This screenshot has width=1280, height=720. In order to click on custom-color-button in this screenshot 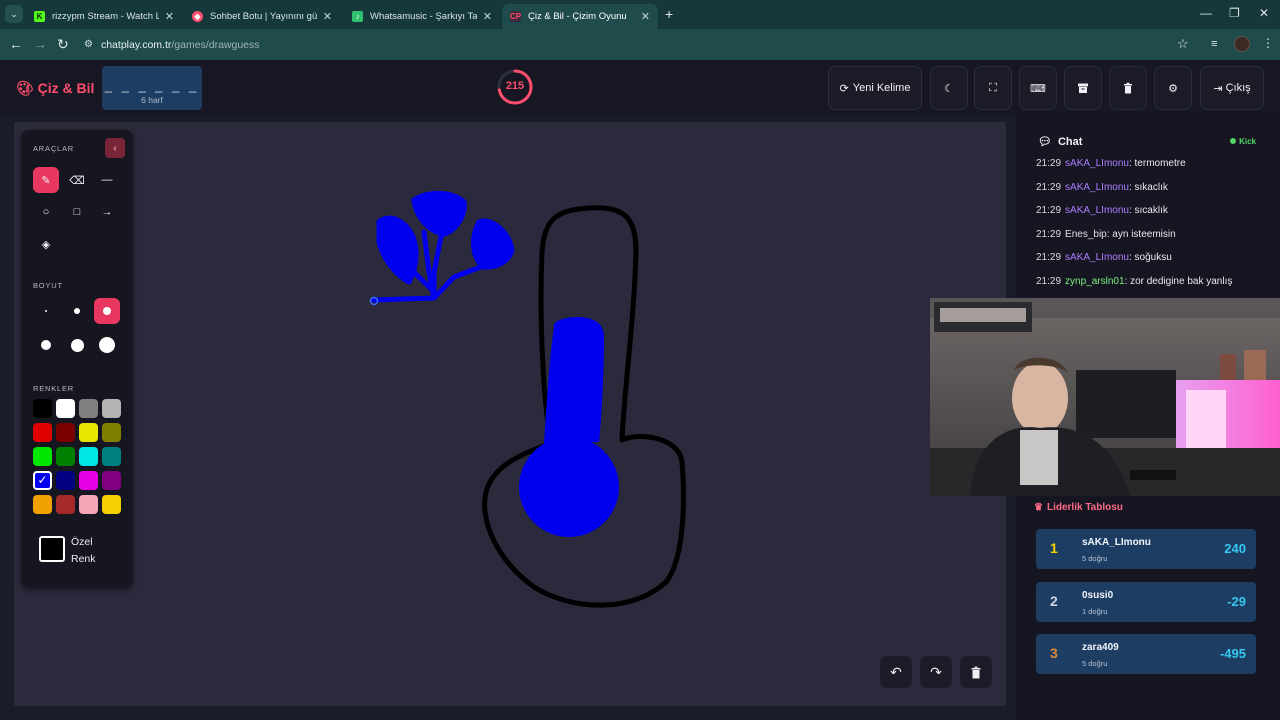, I will do `click(52, 549)`.